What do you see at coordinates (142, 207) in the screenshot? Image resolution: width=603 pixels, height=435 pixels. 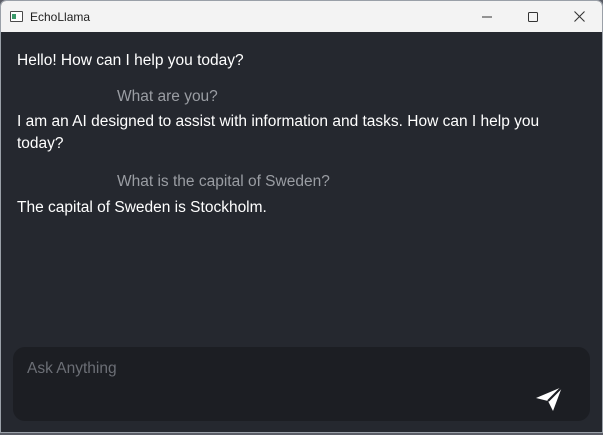 I see `assistant-message: The capital of Sweden is Stockholm.` at bounding box center [142, 207].